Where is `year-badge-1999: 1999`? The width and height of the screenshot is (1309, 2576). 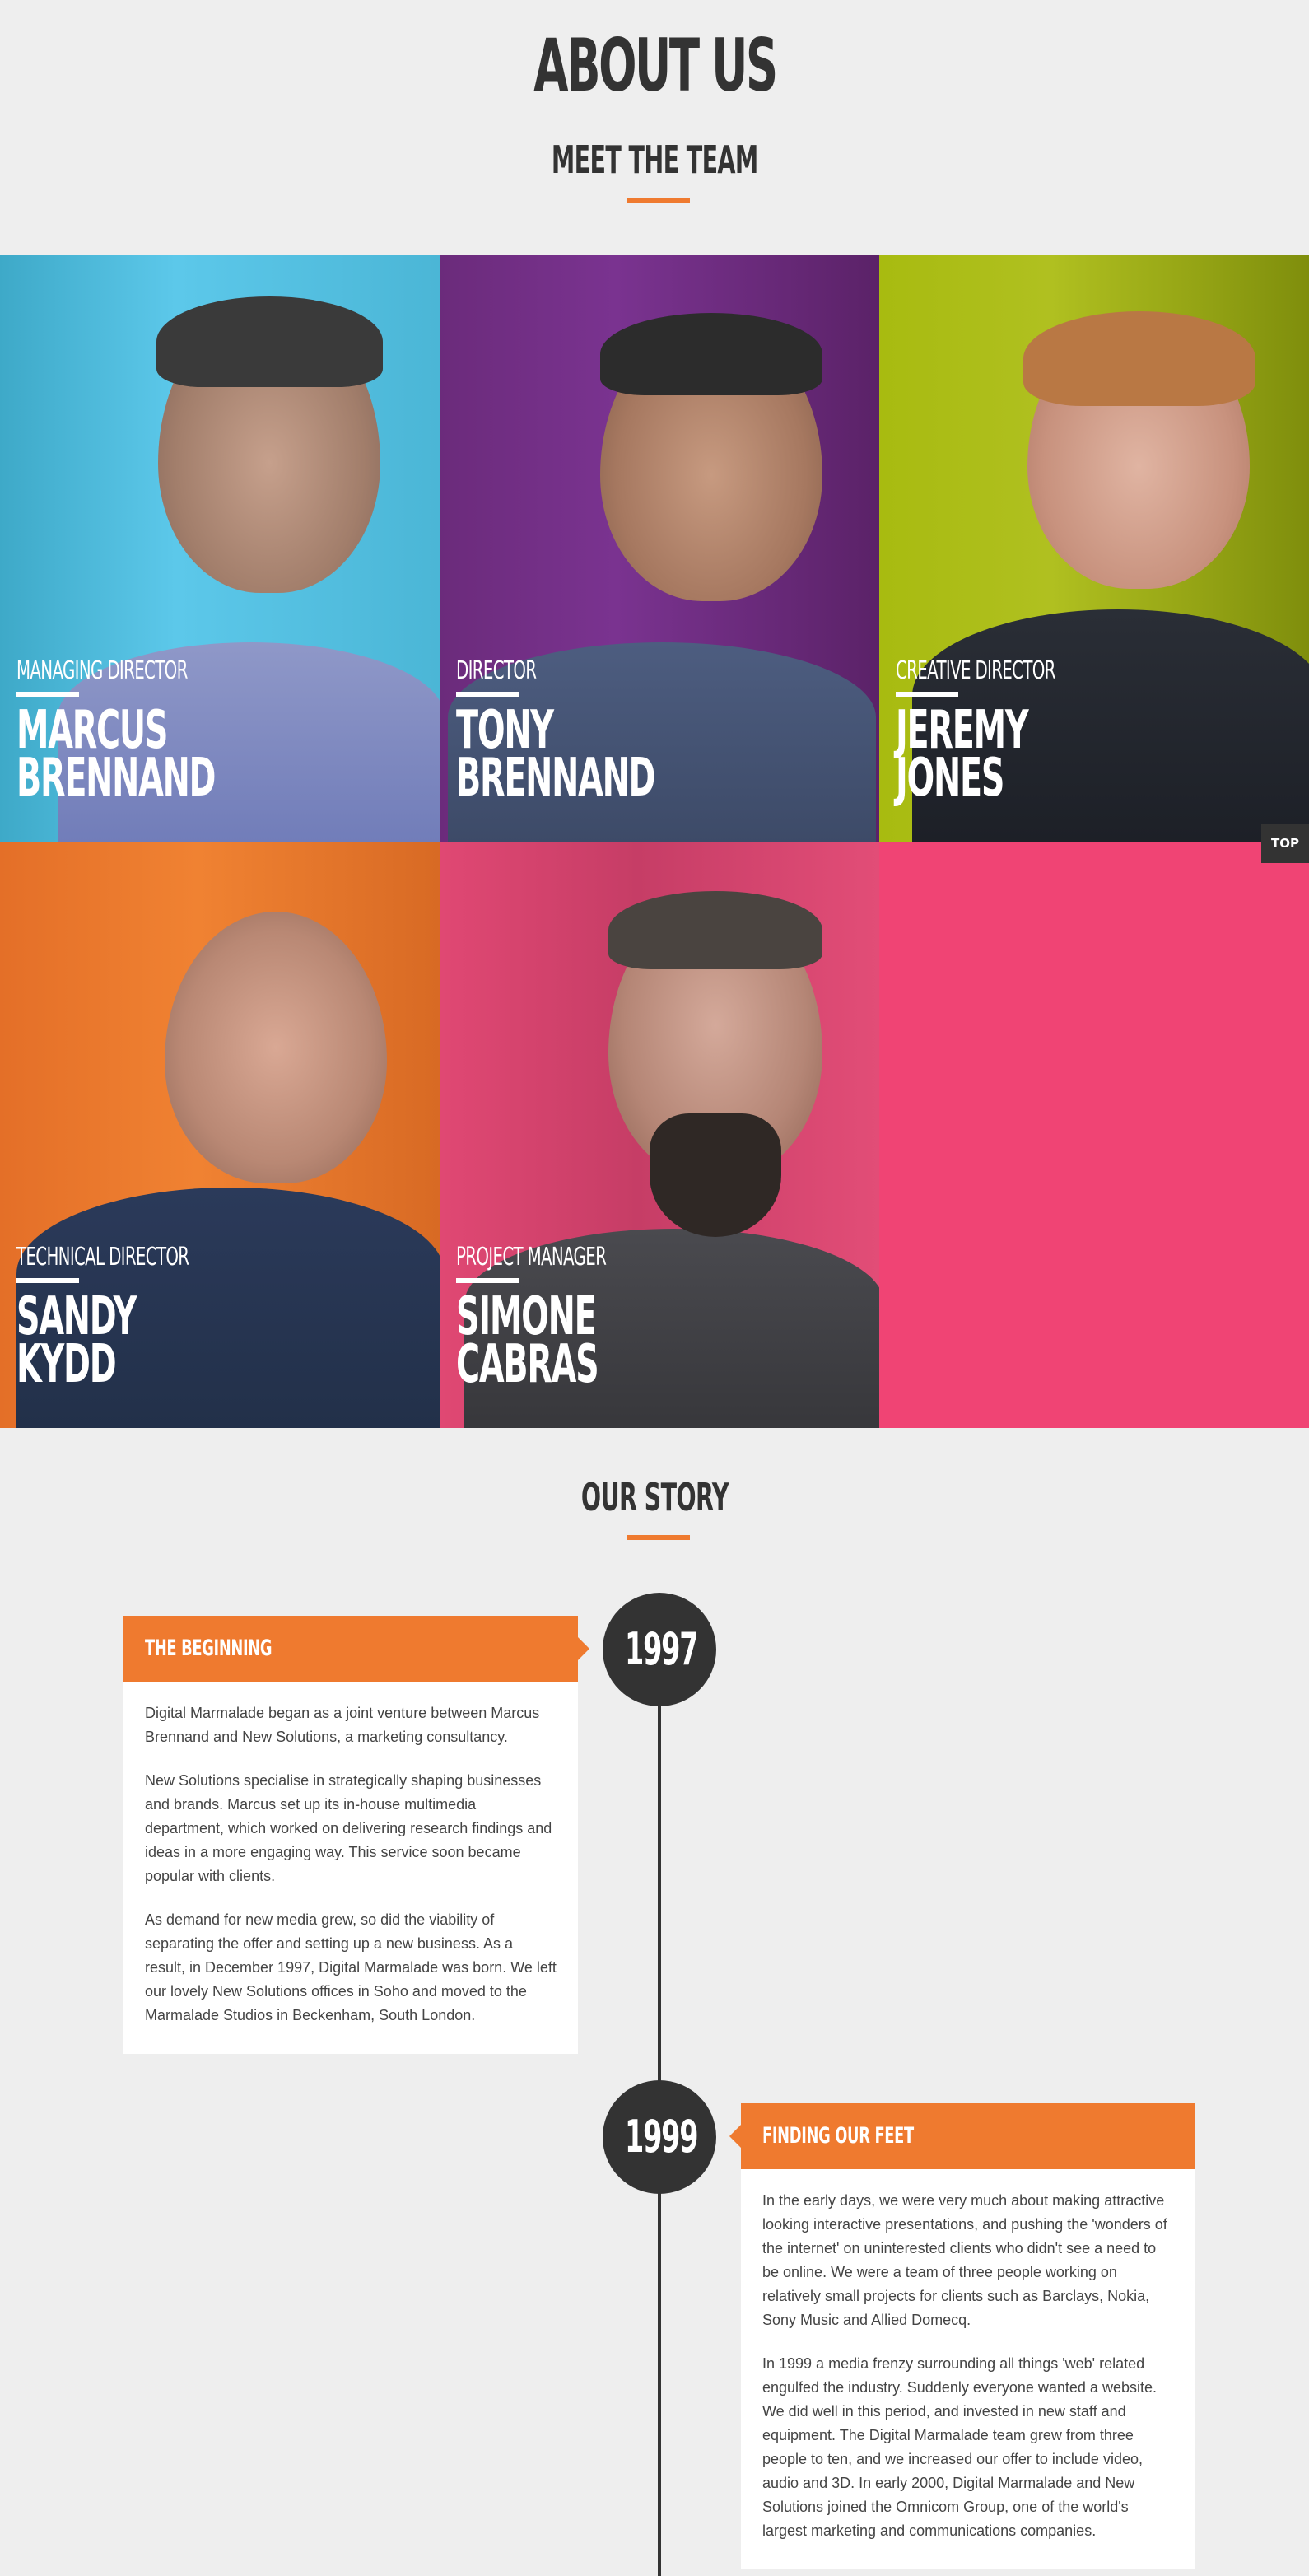
year-badge-1999: 1999 is located at coordinates (659, 2137).